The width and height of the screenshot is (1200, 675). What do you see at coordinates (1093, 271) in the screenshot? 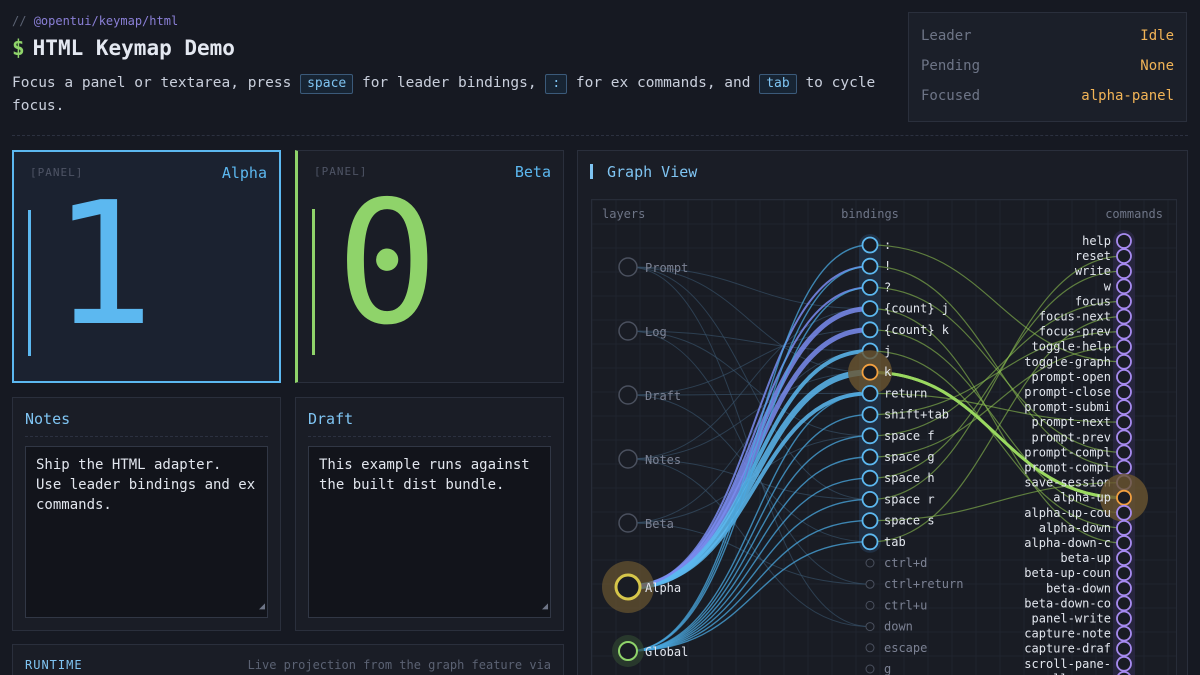
I see `command-label: write` at bounding box center [1093, 271].